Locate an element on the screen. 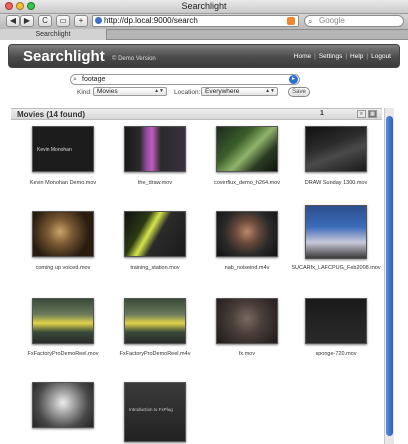 The height and width of the screenshot is (444, 408). kind-value: Movies is located at coordinates (107, 91).